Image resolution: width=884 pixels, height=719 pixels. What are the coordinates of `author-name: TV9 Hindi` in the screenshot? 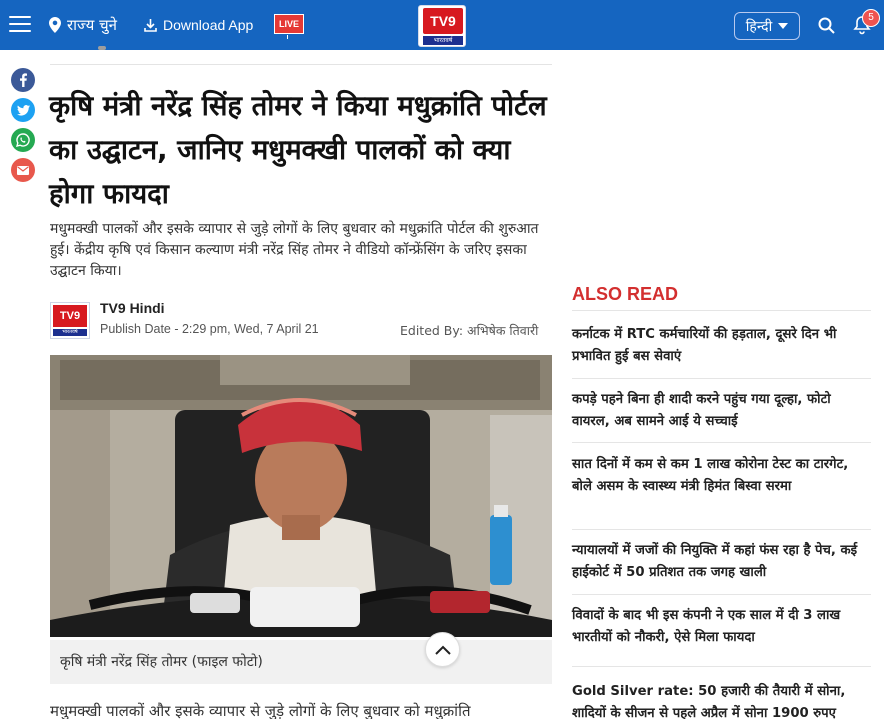 It's located at (132, 308).